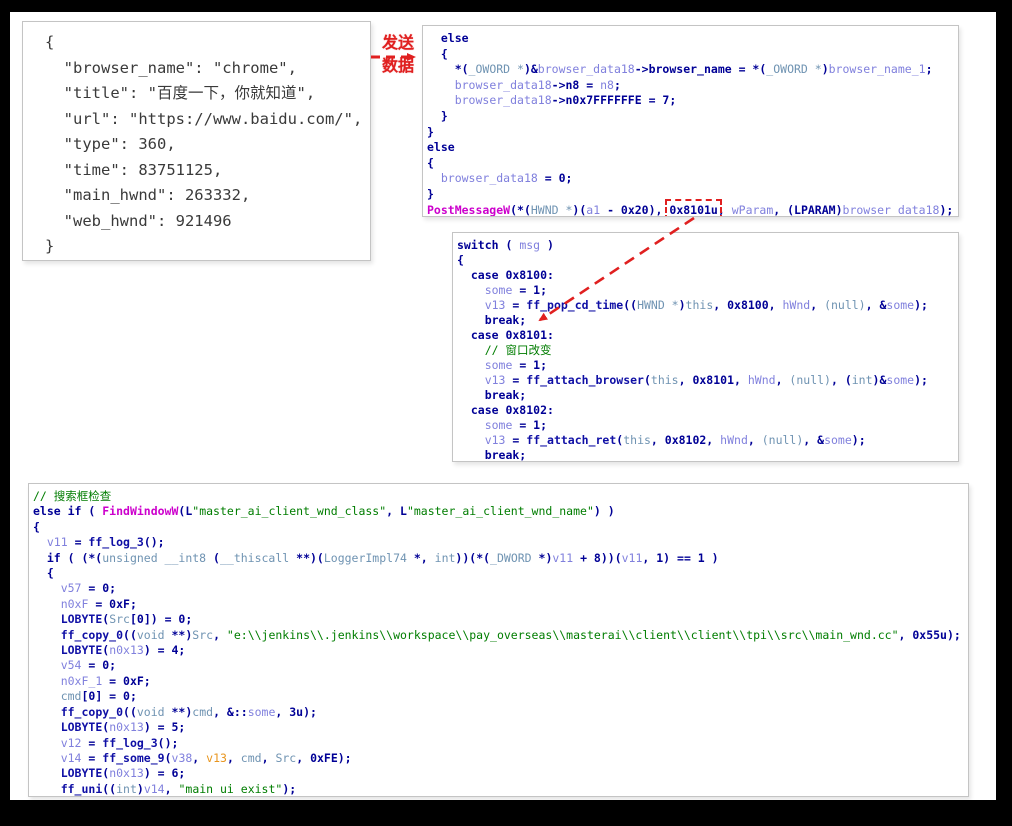  What do you see at coordinates (397, 65) in the screenshot?
I see `send-data-label-line2: 数据` at bounding box center [397, 65].